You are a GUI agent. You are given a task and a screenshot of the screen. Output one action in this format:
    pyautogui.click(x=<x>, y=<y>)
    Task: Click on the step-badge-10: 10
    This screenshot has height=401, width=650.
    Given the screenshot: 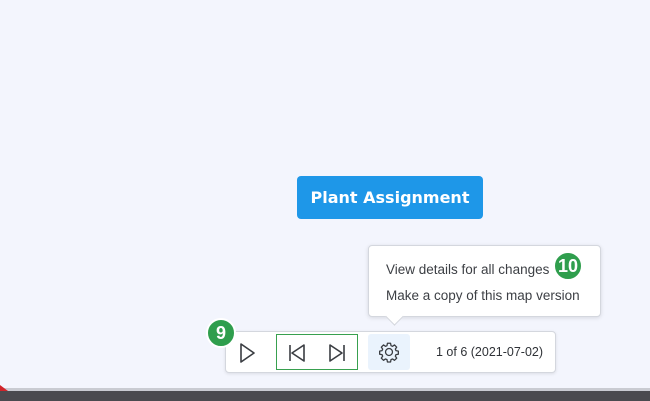 What is the action you would take?
    pyautogui.click(x=568, y=266)
    